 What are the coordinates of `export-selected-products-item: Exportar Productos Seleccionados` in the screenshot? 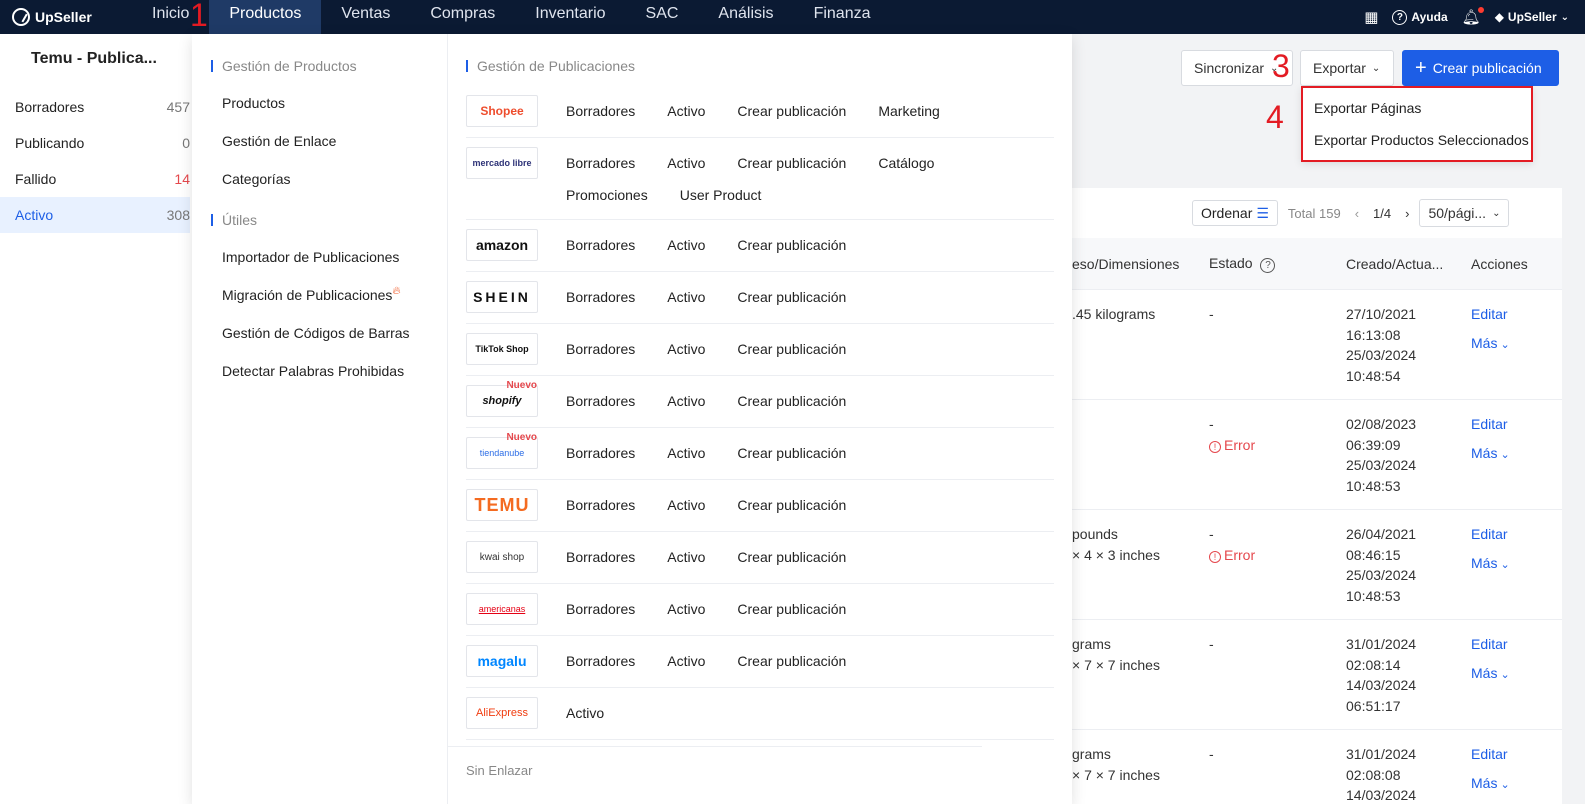 It's located at (1417, 140).